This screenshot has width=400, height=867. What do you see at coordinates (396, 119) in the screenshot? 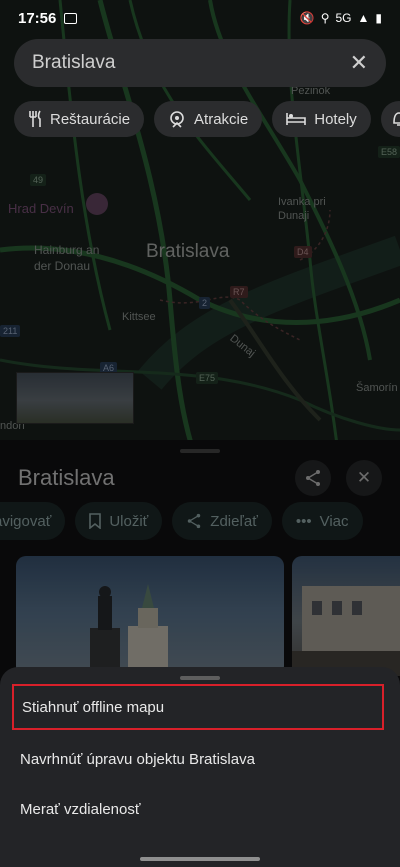
I see `bell-icon` at bounding box center [396, 119].